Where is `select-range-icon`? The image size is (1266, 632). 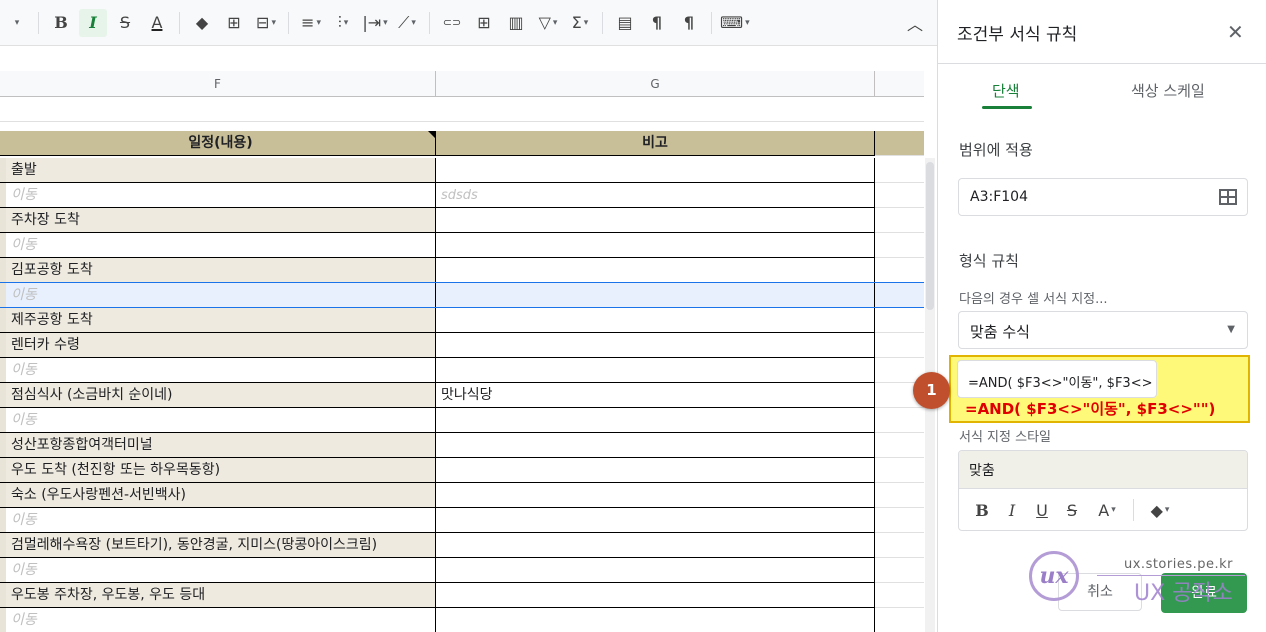
select-range-icon is located at coordinates (1228, 197).